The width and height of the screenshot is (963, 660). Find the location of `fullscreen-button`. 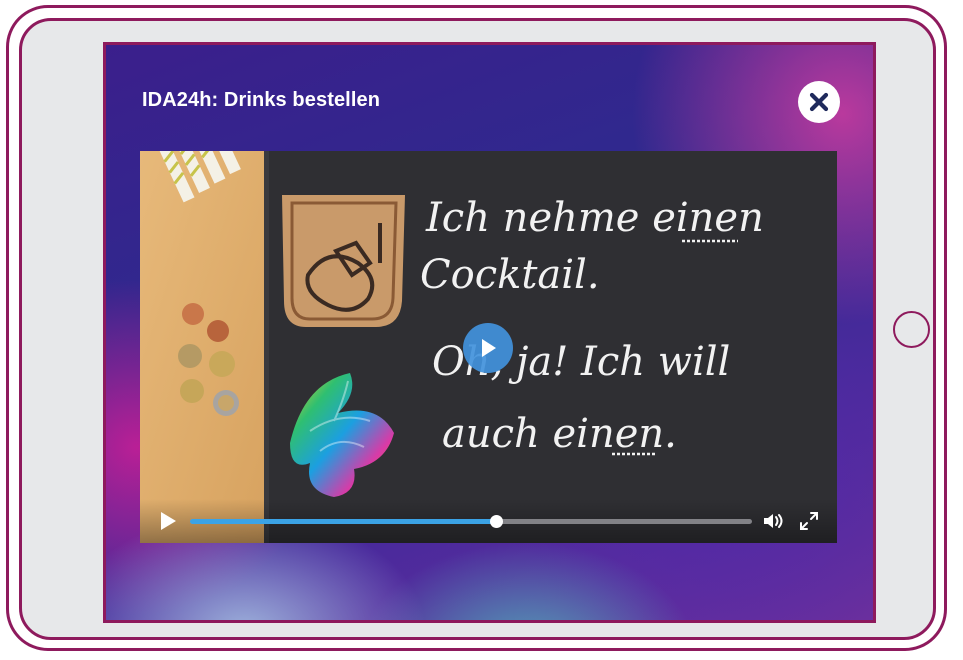

fullscreen-button is located at coordinates (809, 521).